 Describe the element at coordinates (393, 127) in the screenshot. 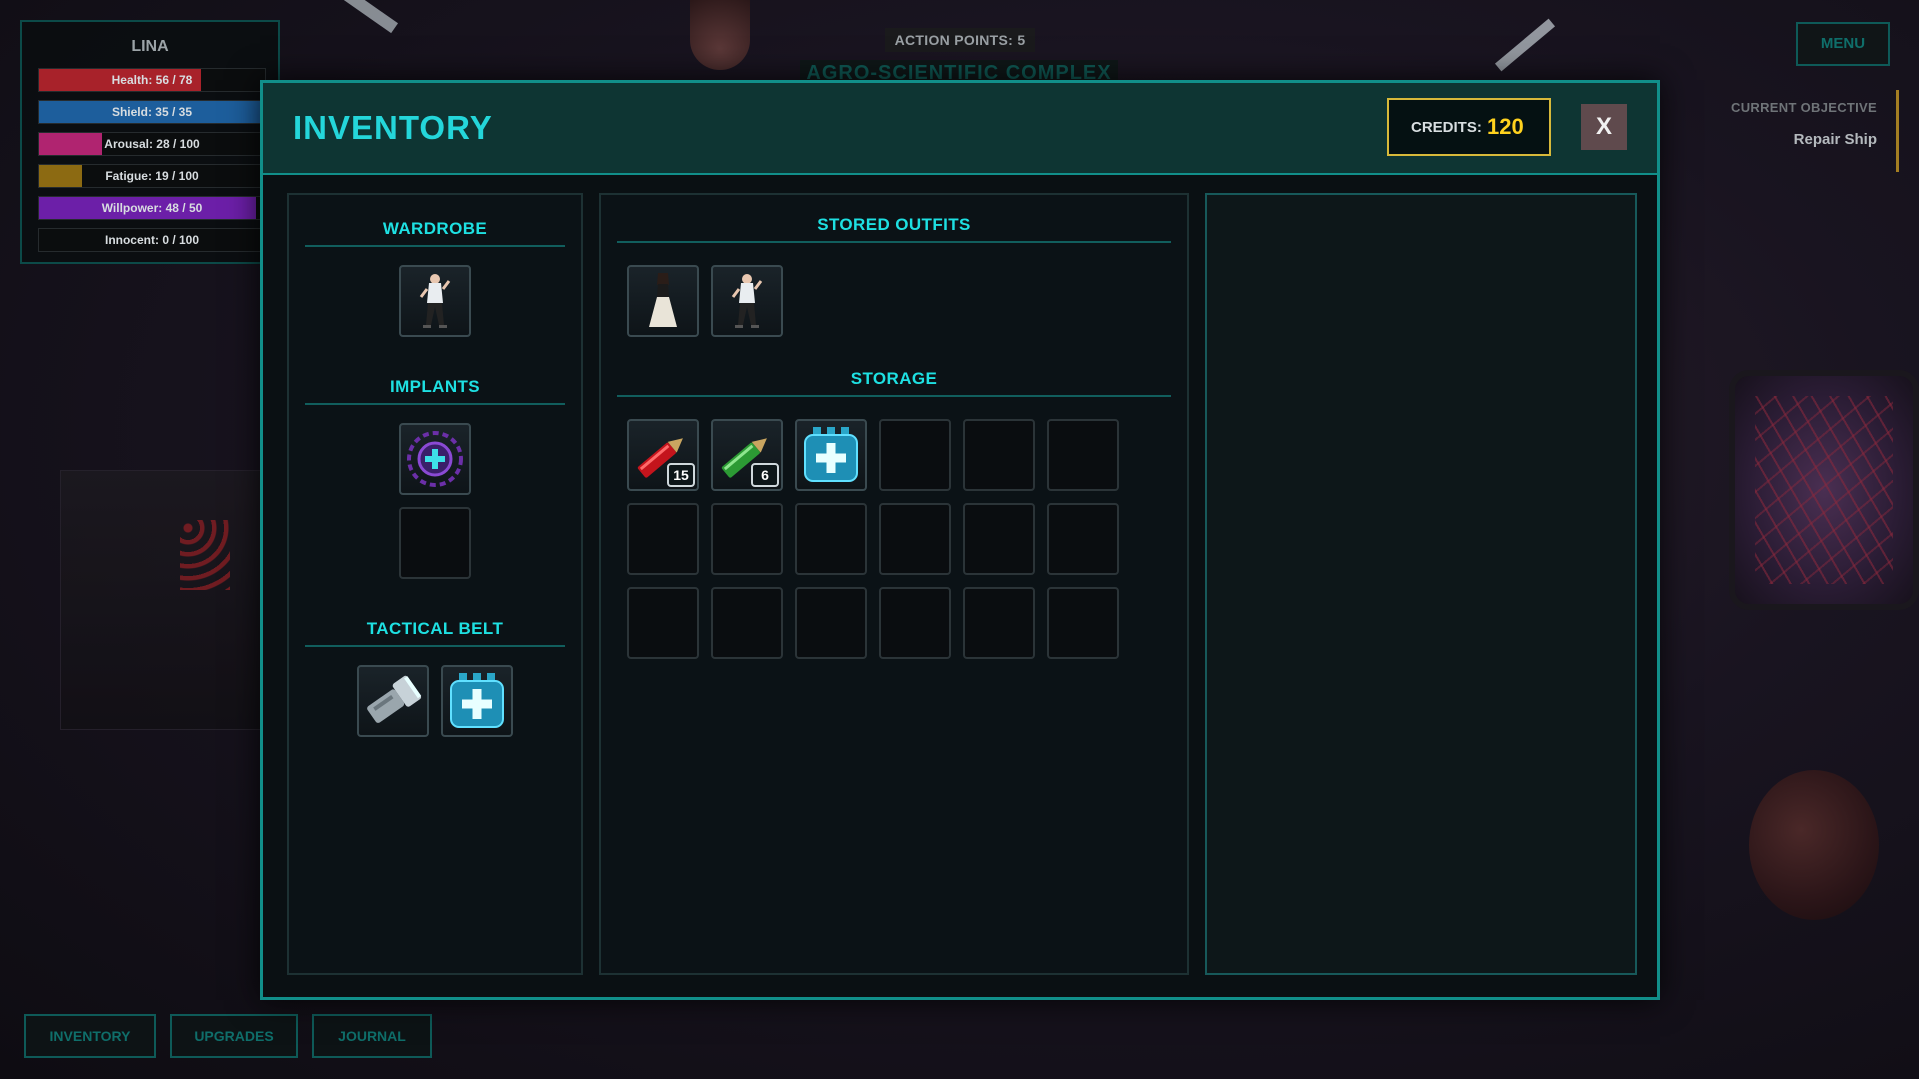

I see `inventory-title: INVENTORY` at that location.